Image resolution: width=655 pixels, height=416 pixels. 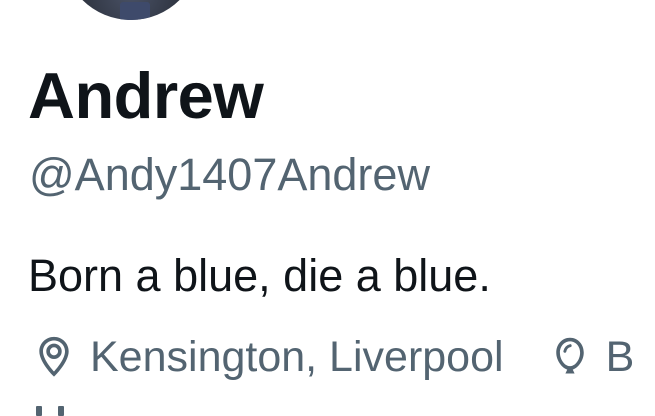 I want to click on calendar-icon, so click(x=52, y=410).